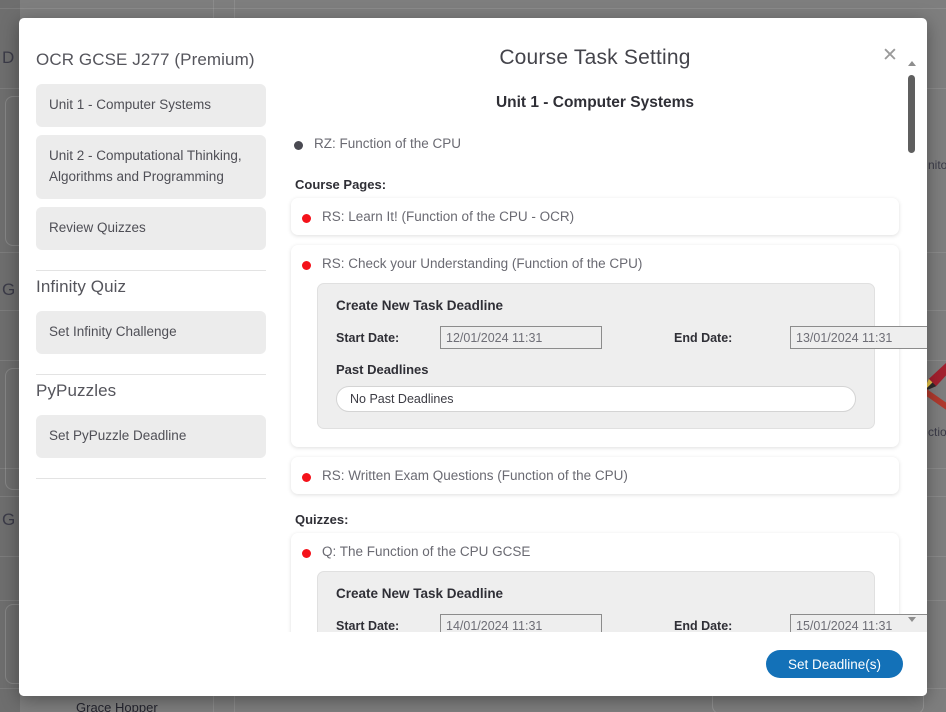 The height and width of the screenshot is (712, 946). I want to click on page-subtitle: Unit 1 - Computer Systems, so click(595, 102).